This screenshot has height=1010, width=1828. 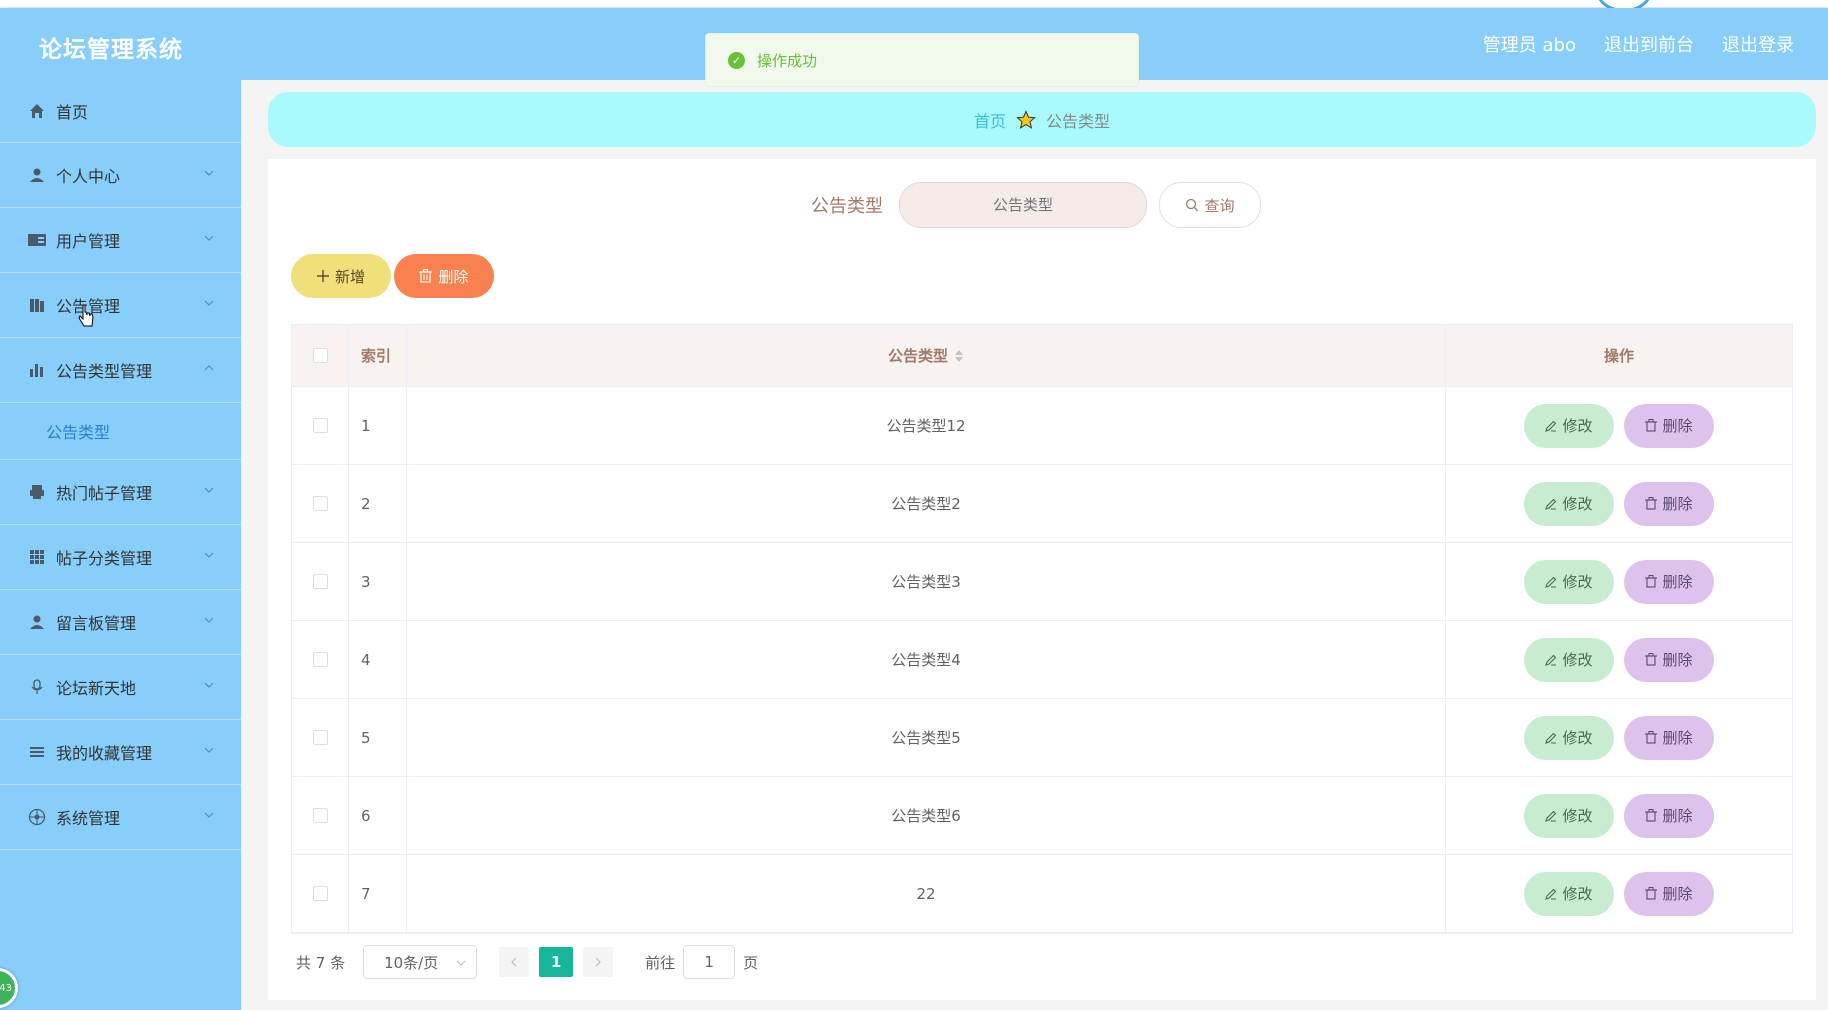 I want to click on logout-link: 退出登录, so click(x=1758, y=44).